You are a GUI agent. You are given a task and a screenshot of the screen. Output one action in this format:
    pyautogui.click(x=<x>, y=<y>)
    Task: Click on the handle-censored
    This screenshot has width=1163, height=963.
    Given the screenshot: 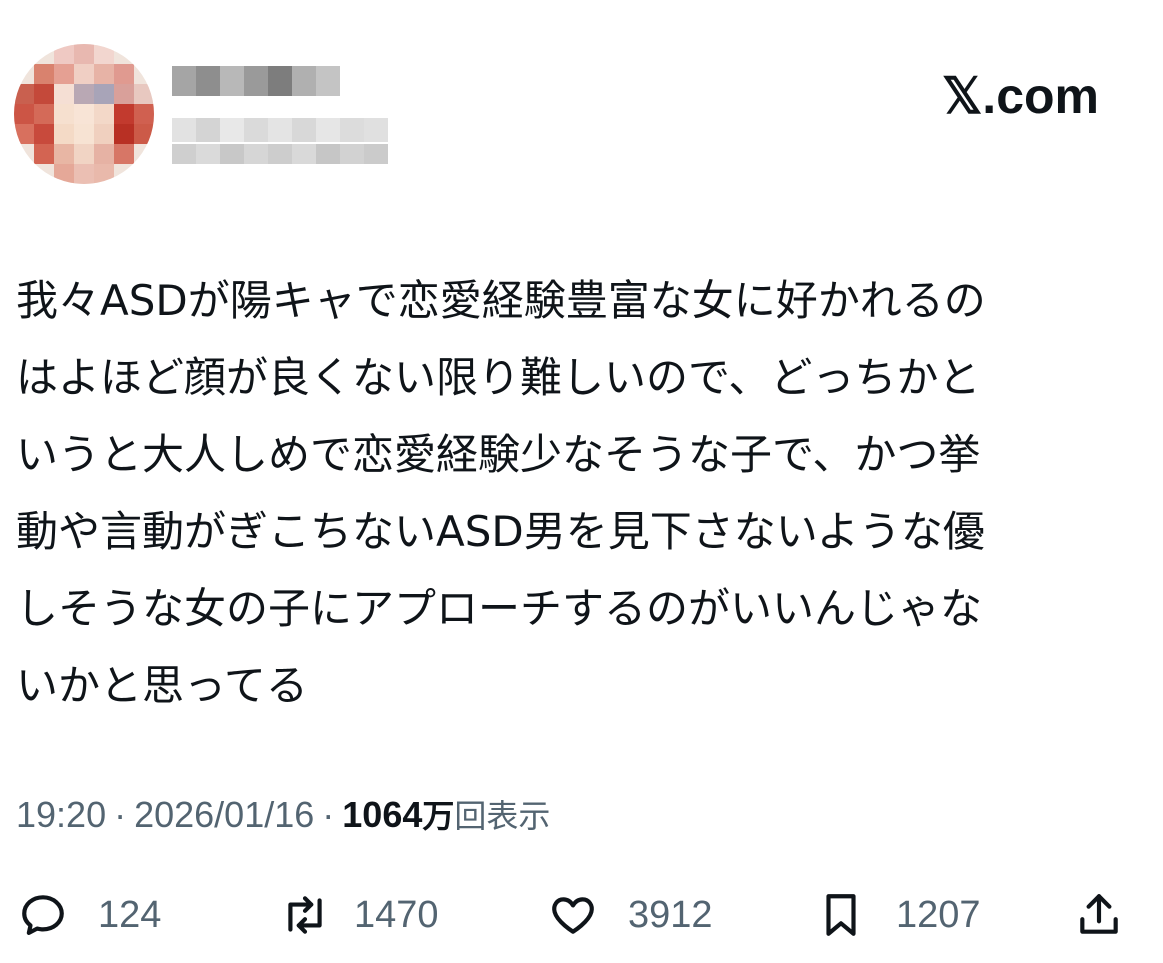 What is the action you would take?
    pyautogui.click(x=280, y=130)
    